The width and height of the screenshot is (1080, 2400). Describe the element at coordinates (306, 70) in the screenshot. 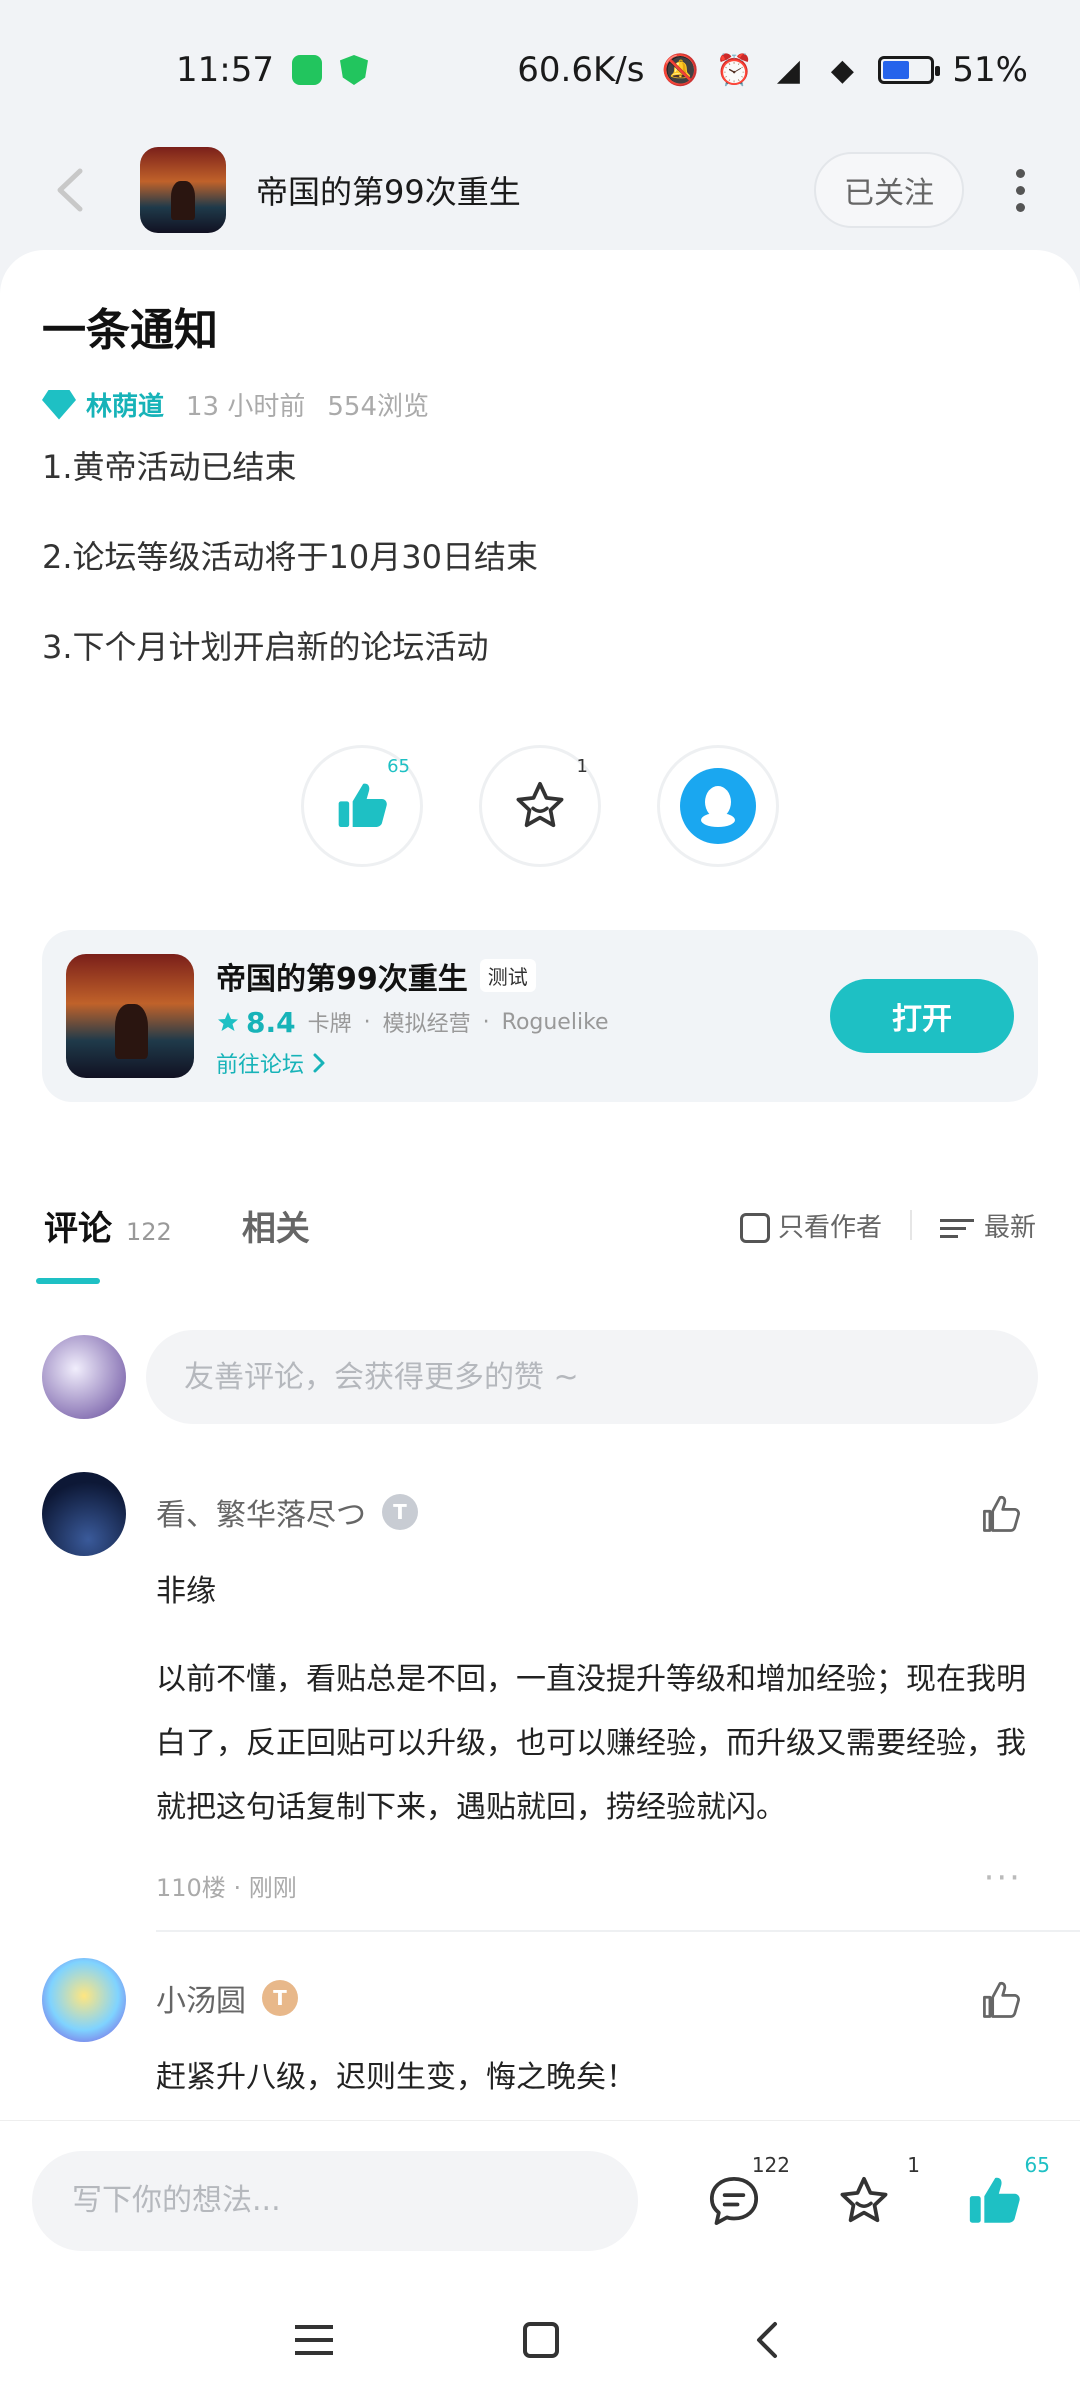

I see `wechat-icon` at that location.